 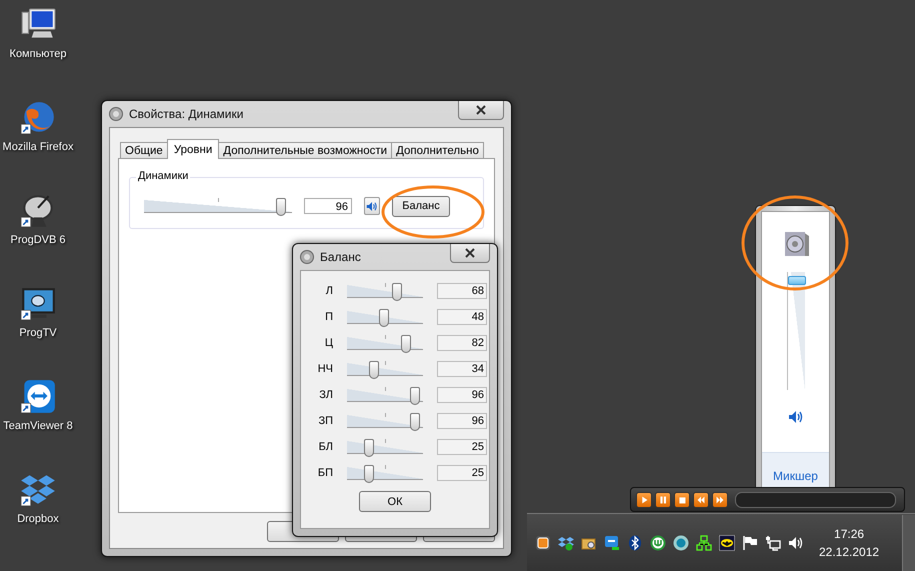 What do you see at coordinates (38, 304) in the screenshot?
I see `tv-icon` at bounding box center [38, 304].